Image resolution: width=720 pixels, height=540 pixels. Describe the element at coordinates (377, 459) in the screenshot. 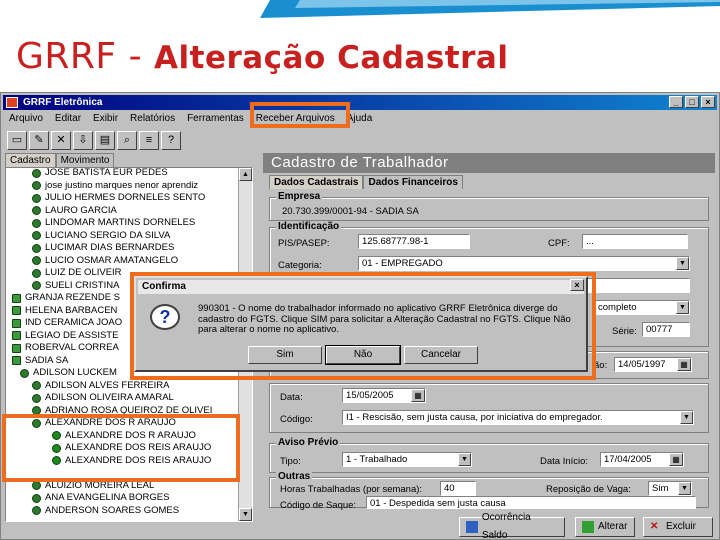

I see `tipo-value: 1 - Trabalhado` at that location.